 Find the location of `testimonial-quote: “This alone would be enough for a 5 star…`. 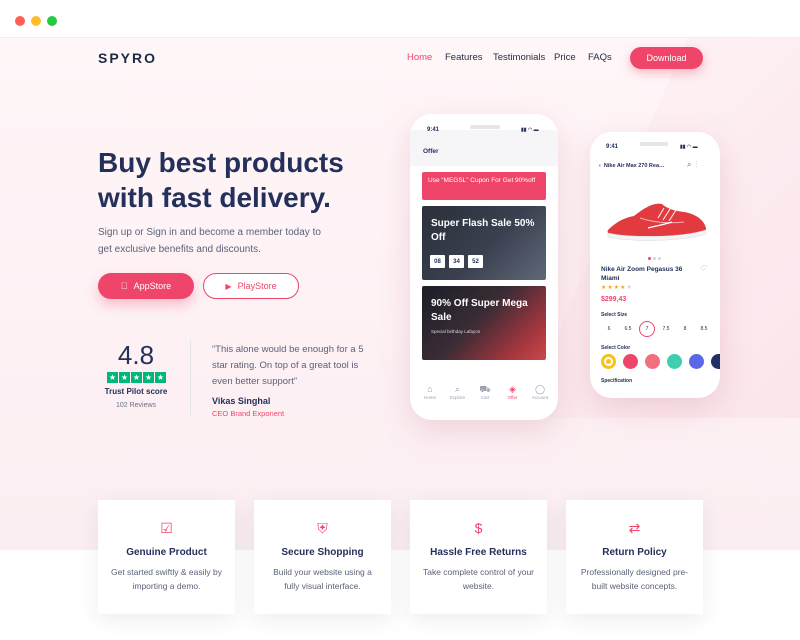

testimonial-quote: “This alone would be enough for a 5 star… is located at coordinates (288, 365).